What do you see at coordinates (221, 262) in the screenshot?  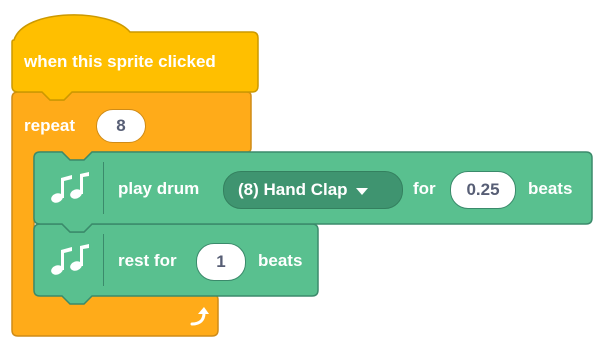 I see `rest-beats-input: 1` at bounding box center [221, 262].